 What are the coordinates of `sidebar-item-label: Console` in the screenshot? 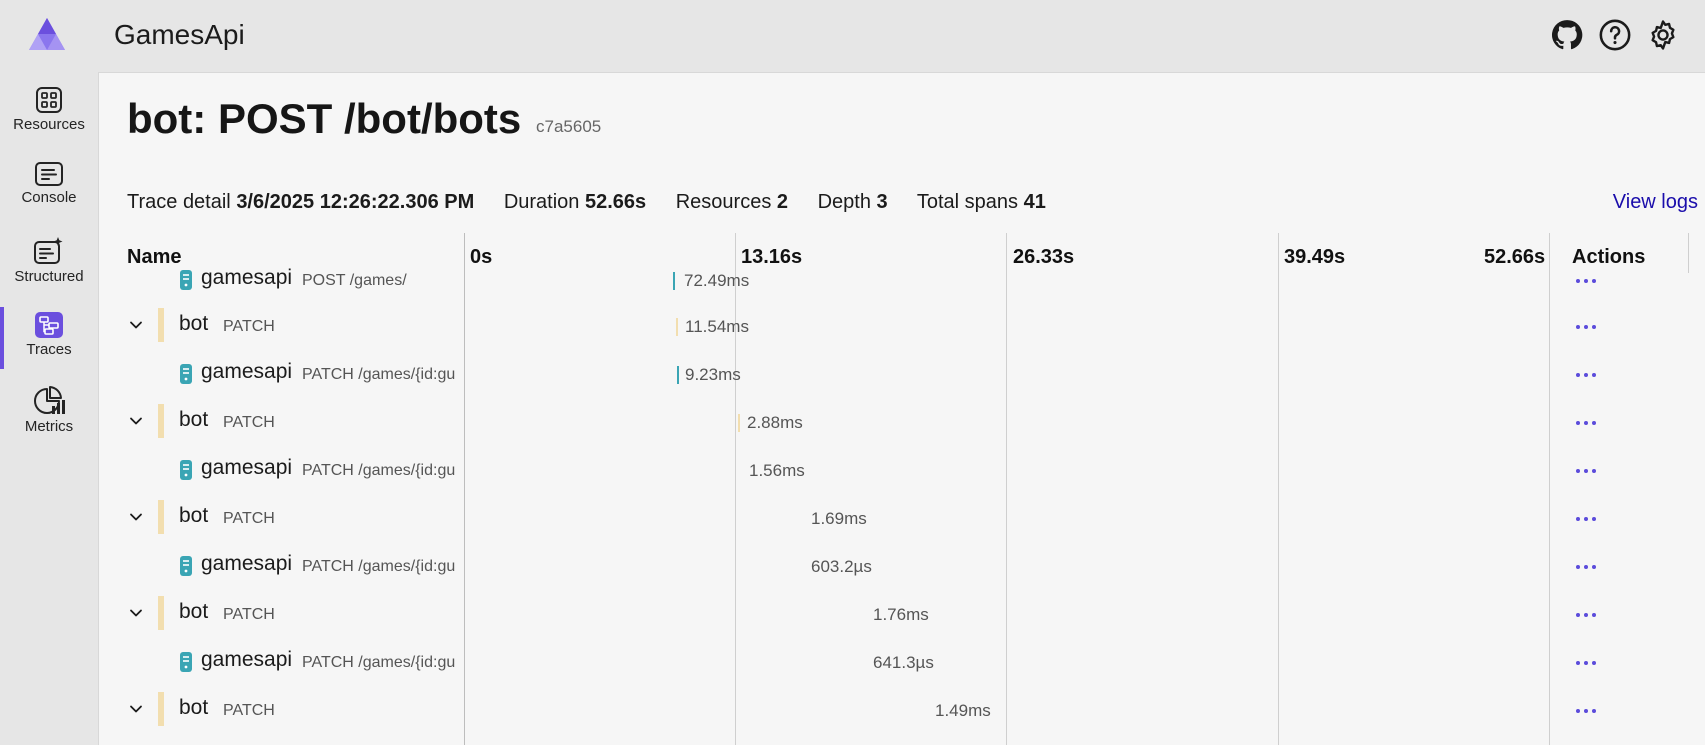 It's located at (49, 197).